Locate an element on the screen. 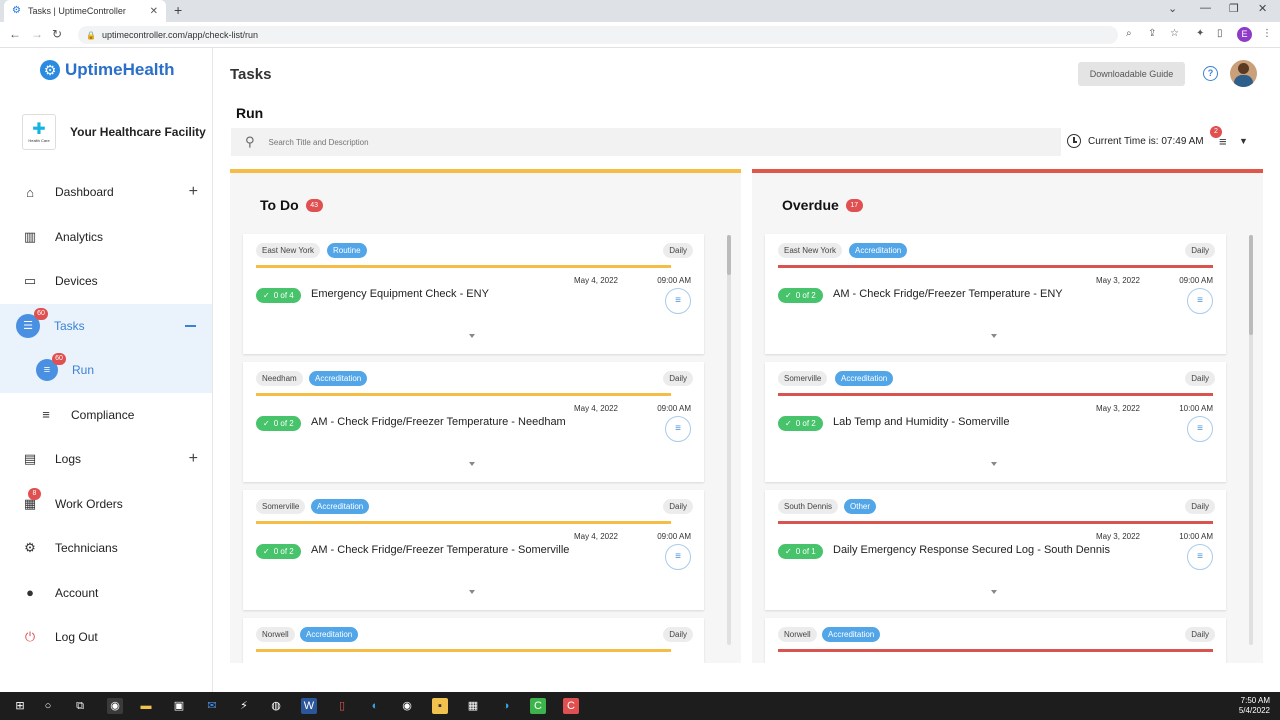  sidebar-item-run: ≡ 60 Run is located at coordinates (106, 370).